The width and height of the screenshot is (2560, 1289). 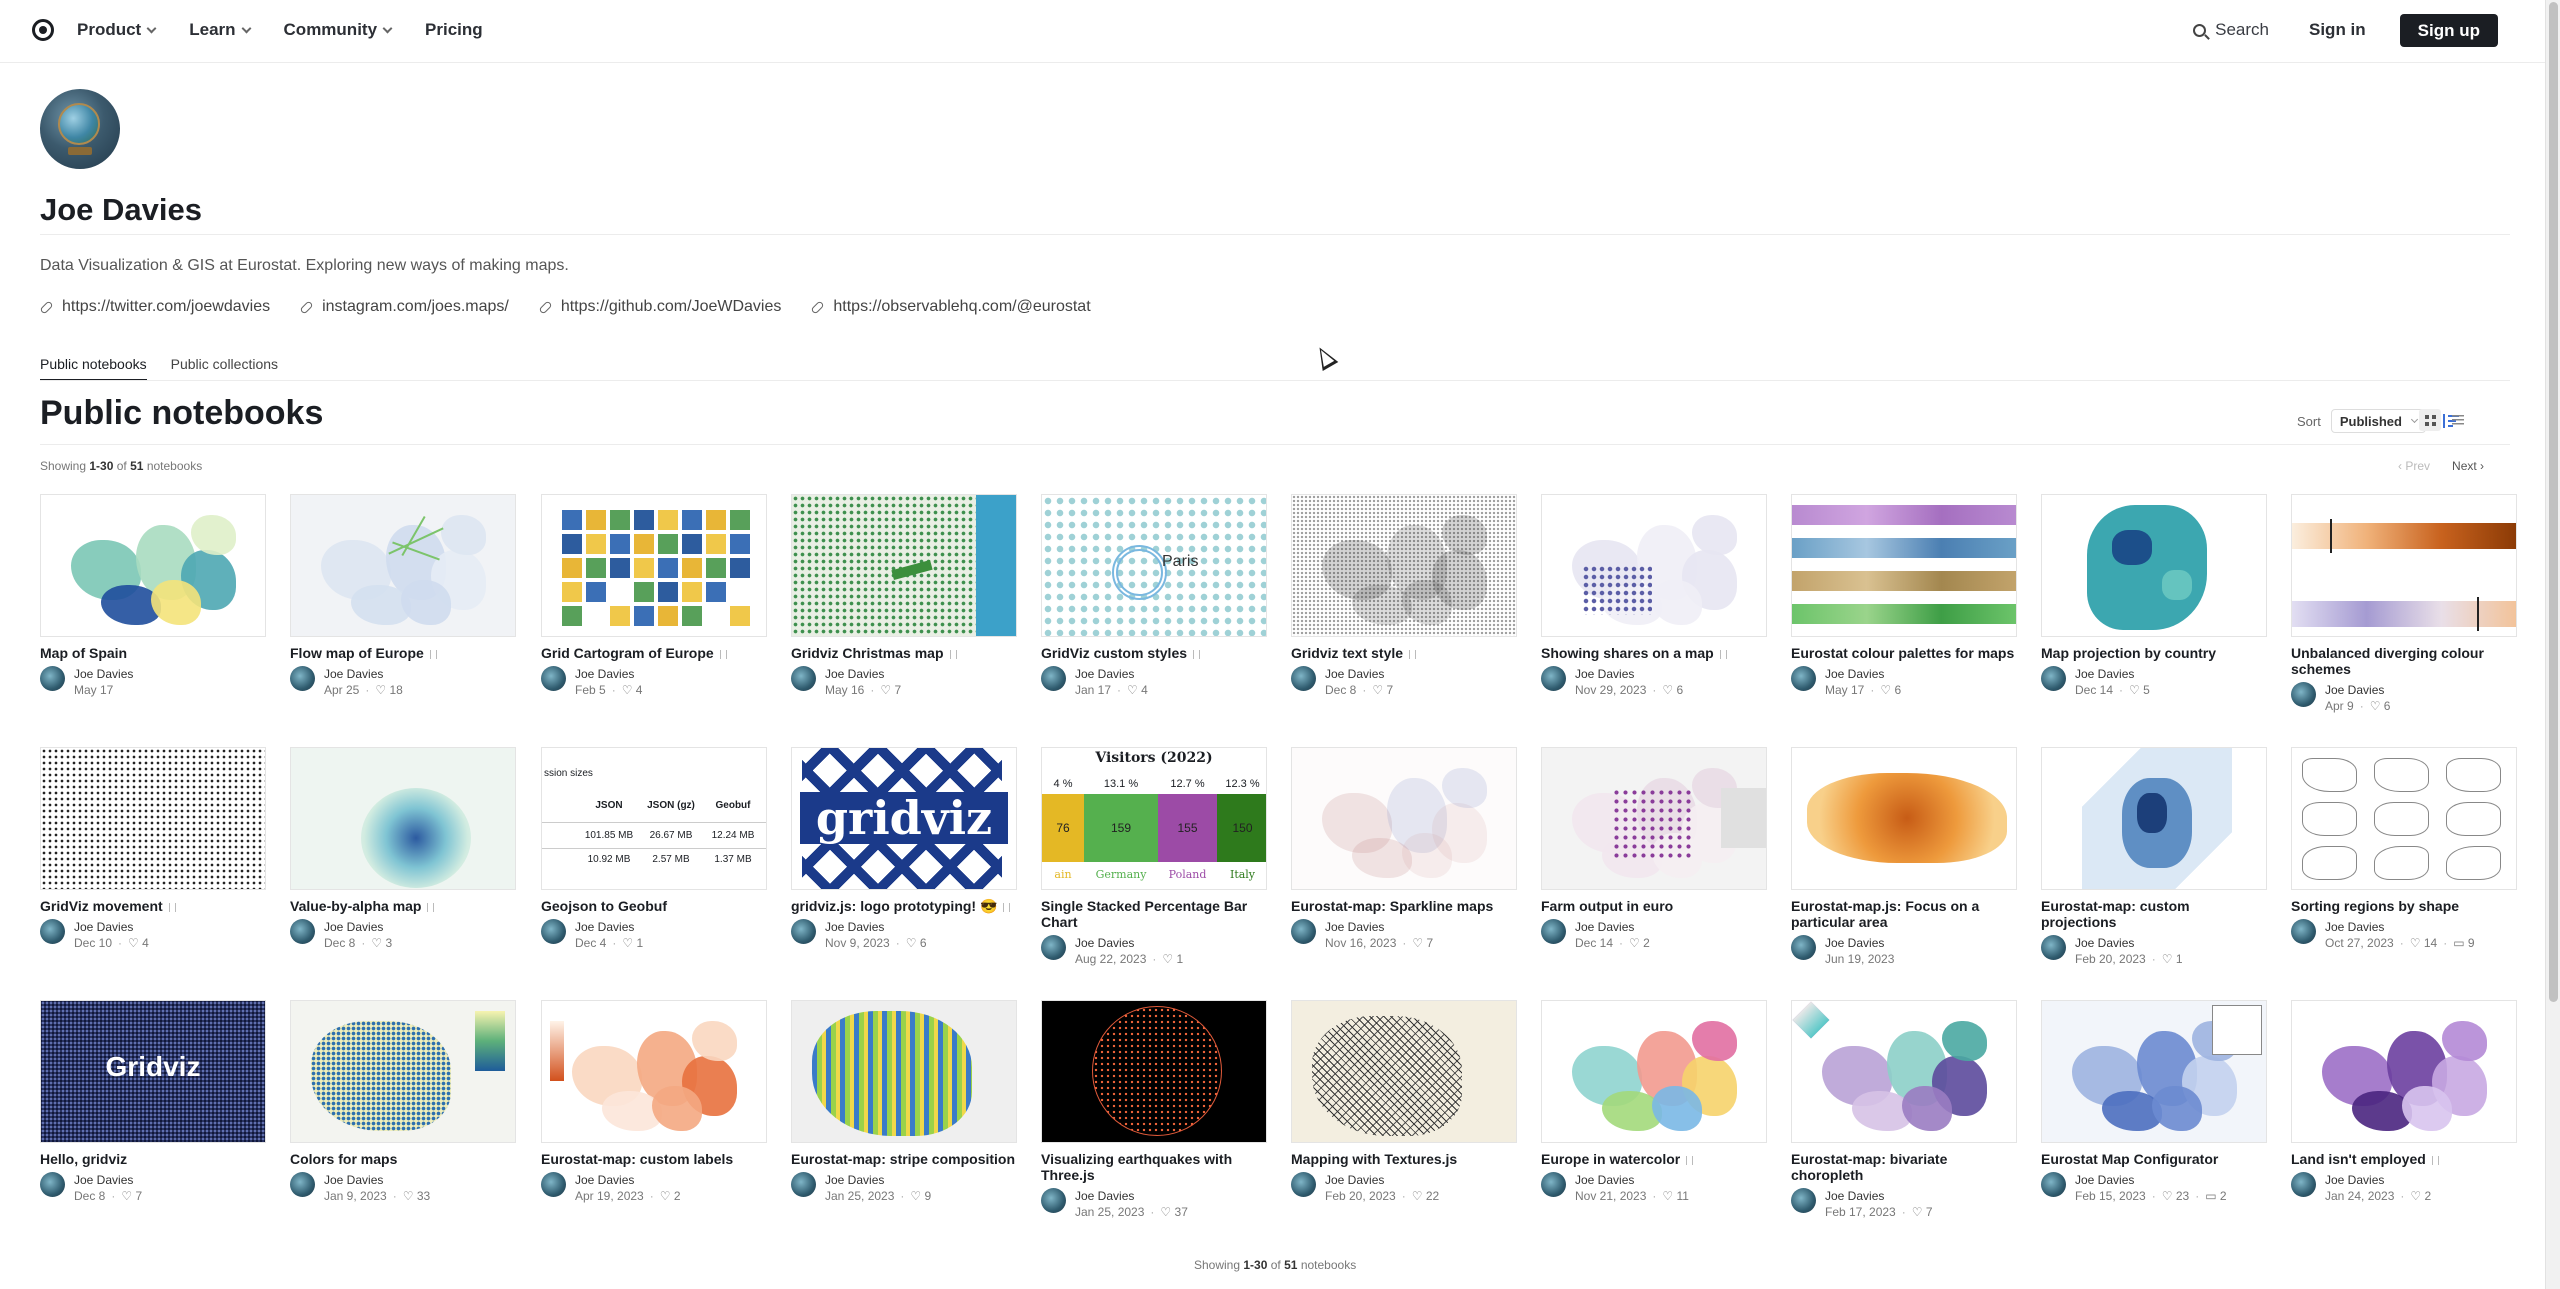 What do you see at coordinates (2337, 30) in the screenshot?
I see `sign-in-link: Sign in` at bounding box center [2337, 30].